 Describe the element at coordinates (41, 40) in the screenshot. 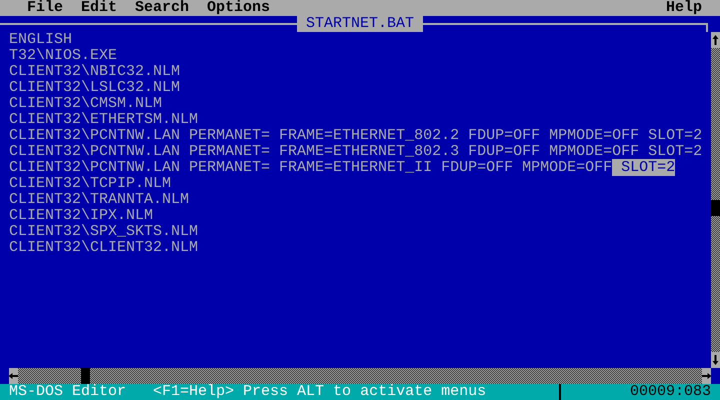

I see `code-line: ENGLISH` at that location.